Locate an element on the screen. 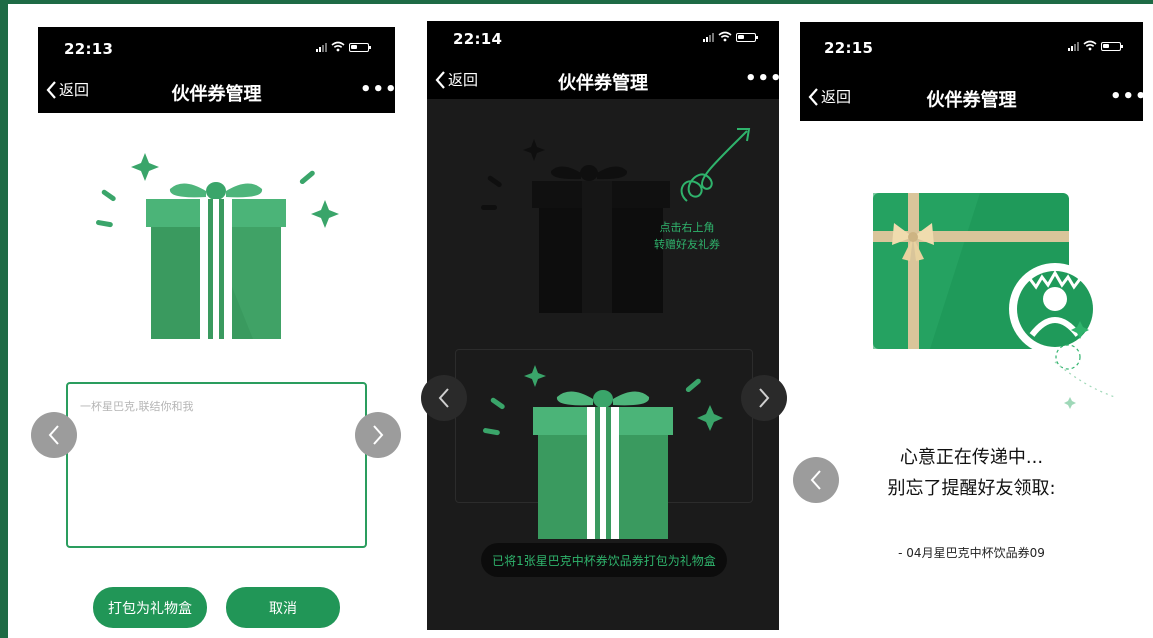  screen-1-prev-arrow is located at coordinates (54, 435).